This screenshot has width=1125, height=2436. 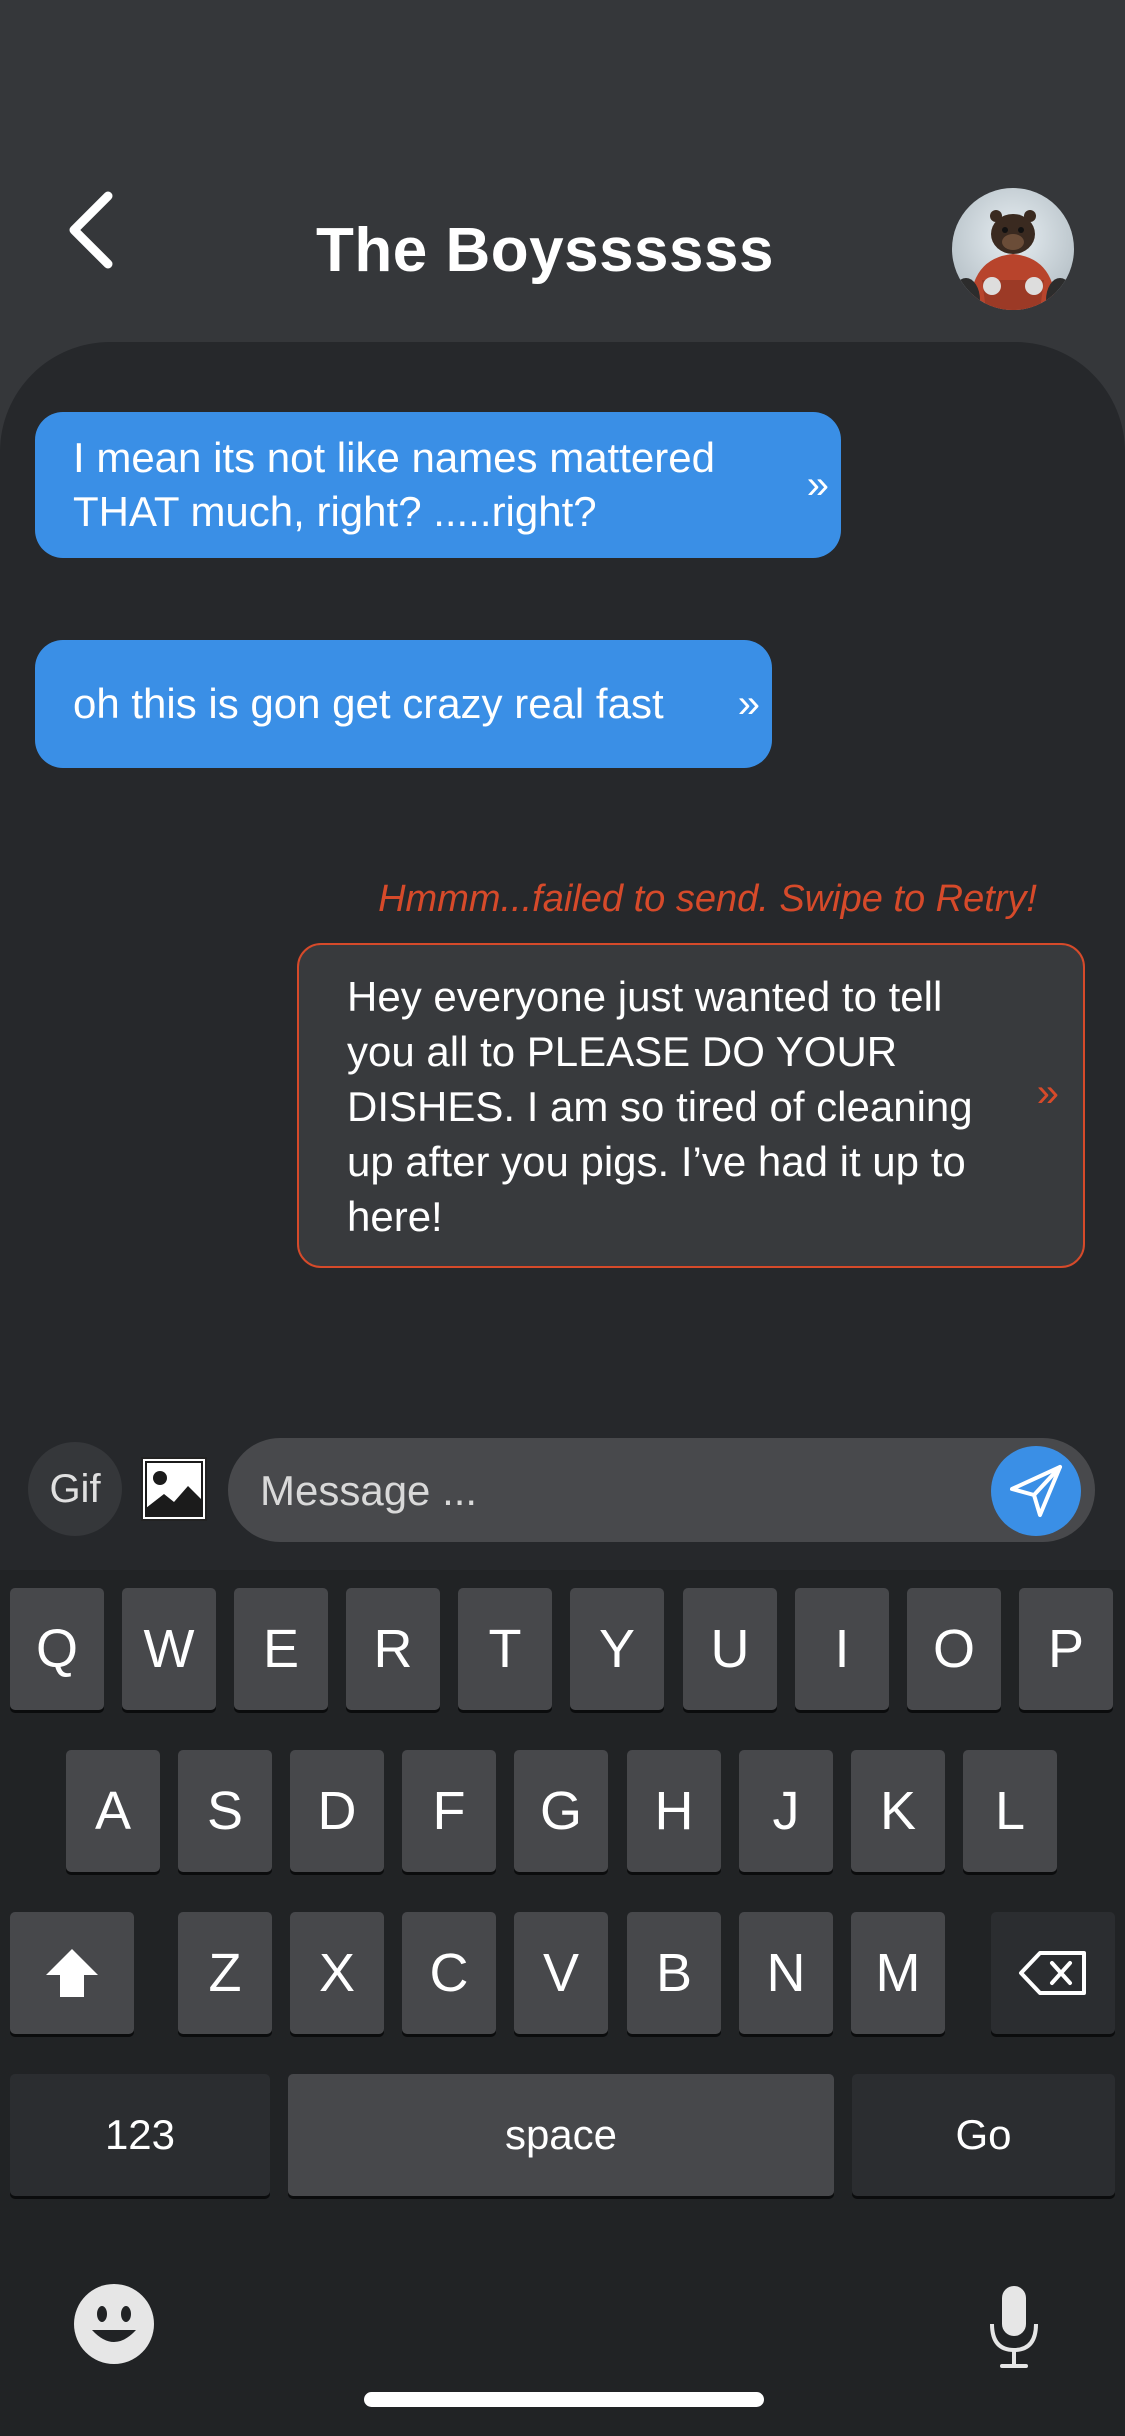 I want to click on message-input, so click(x=620, y=1491).